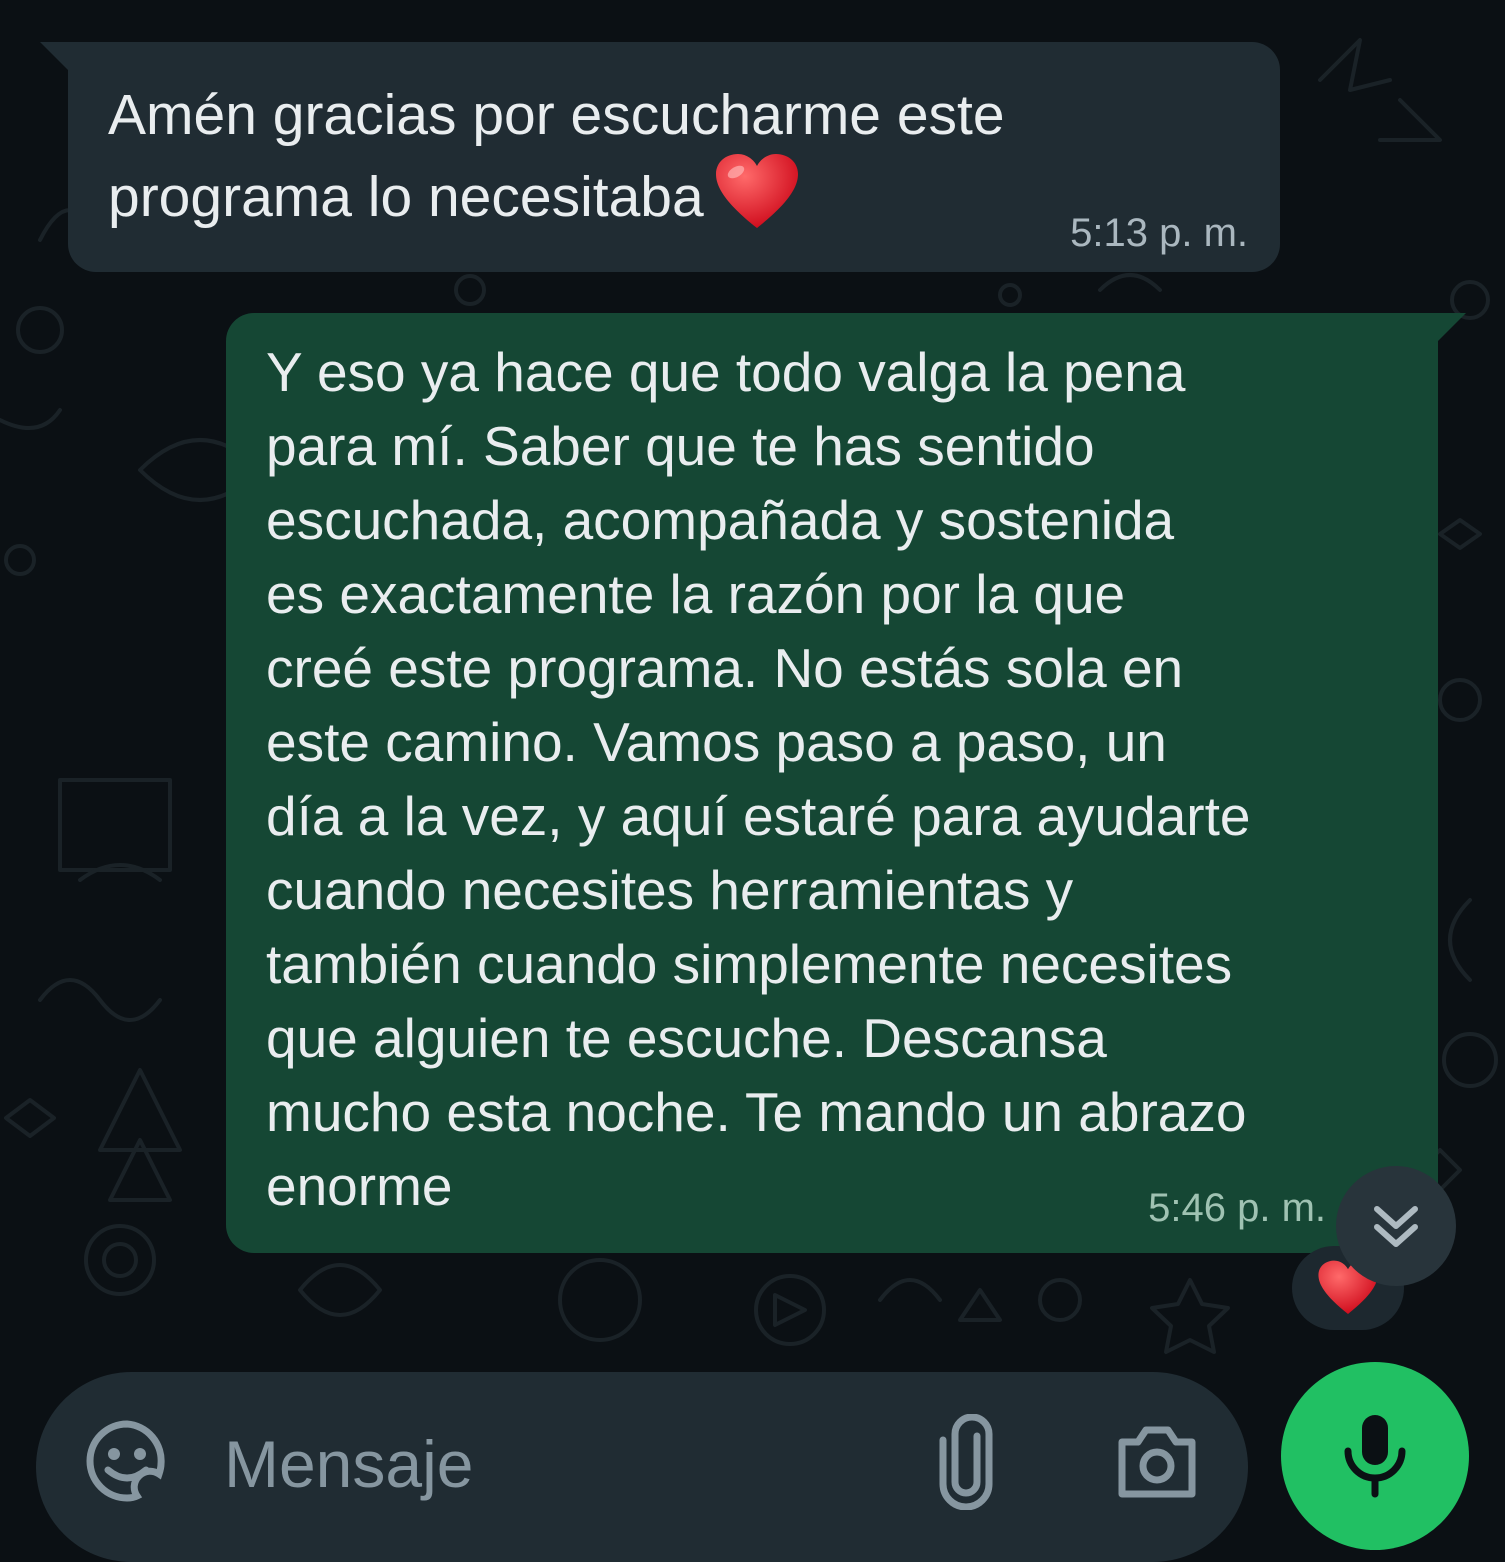  Describe the element at coordinates (348, 1464) in the screenshot. I see `message-input: Mensaje` at that location.